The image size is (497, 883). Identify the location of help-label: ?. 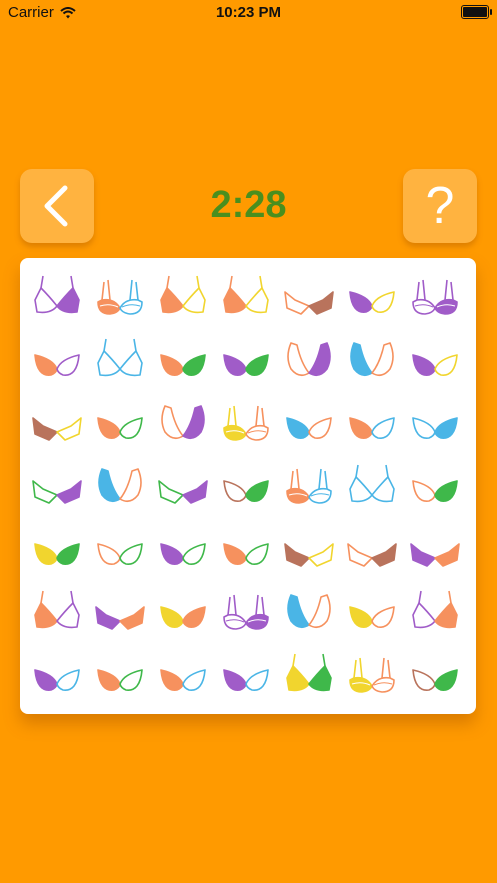
(440, 206).